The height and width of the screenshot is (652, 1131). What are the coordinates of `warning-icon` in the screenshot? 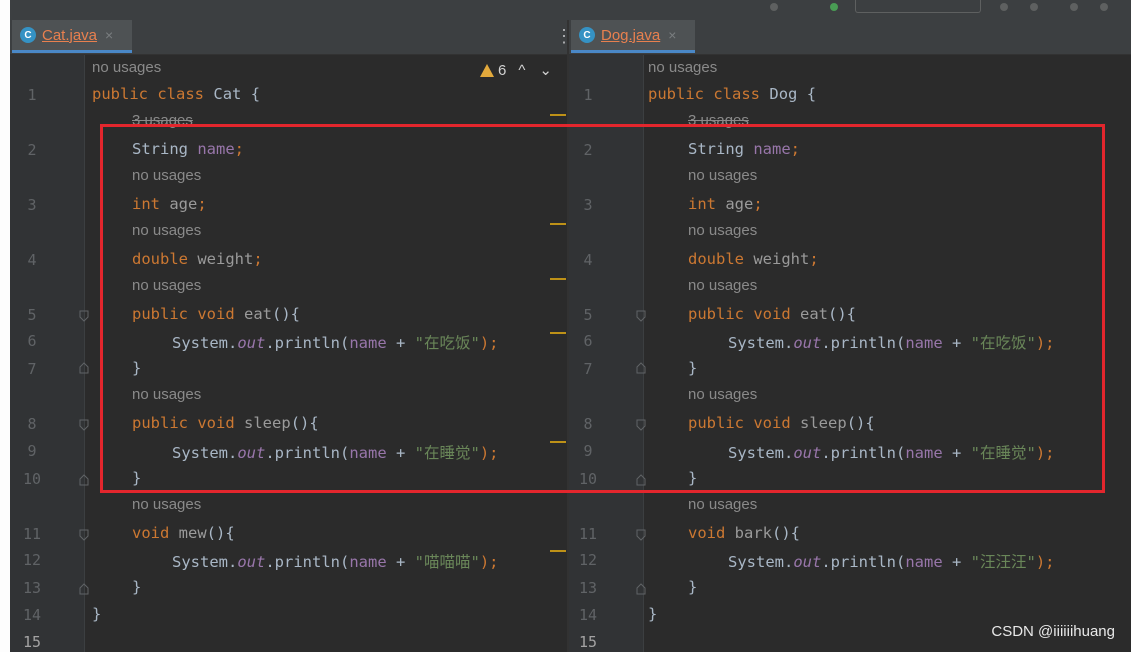 It's located at (487, 70).